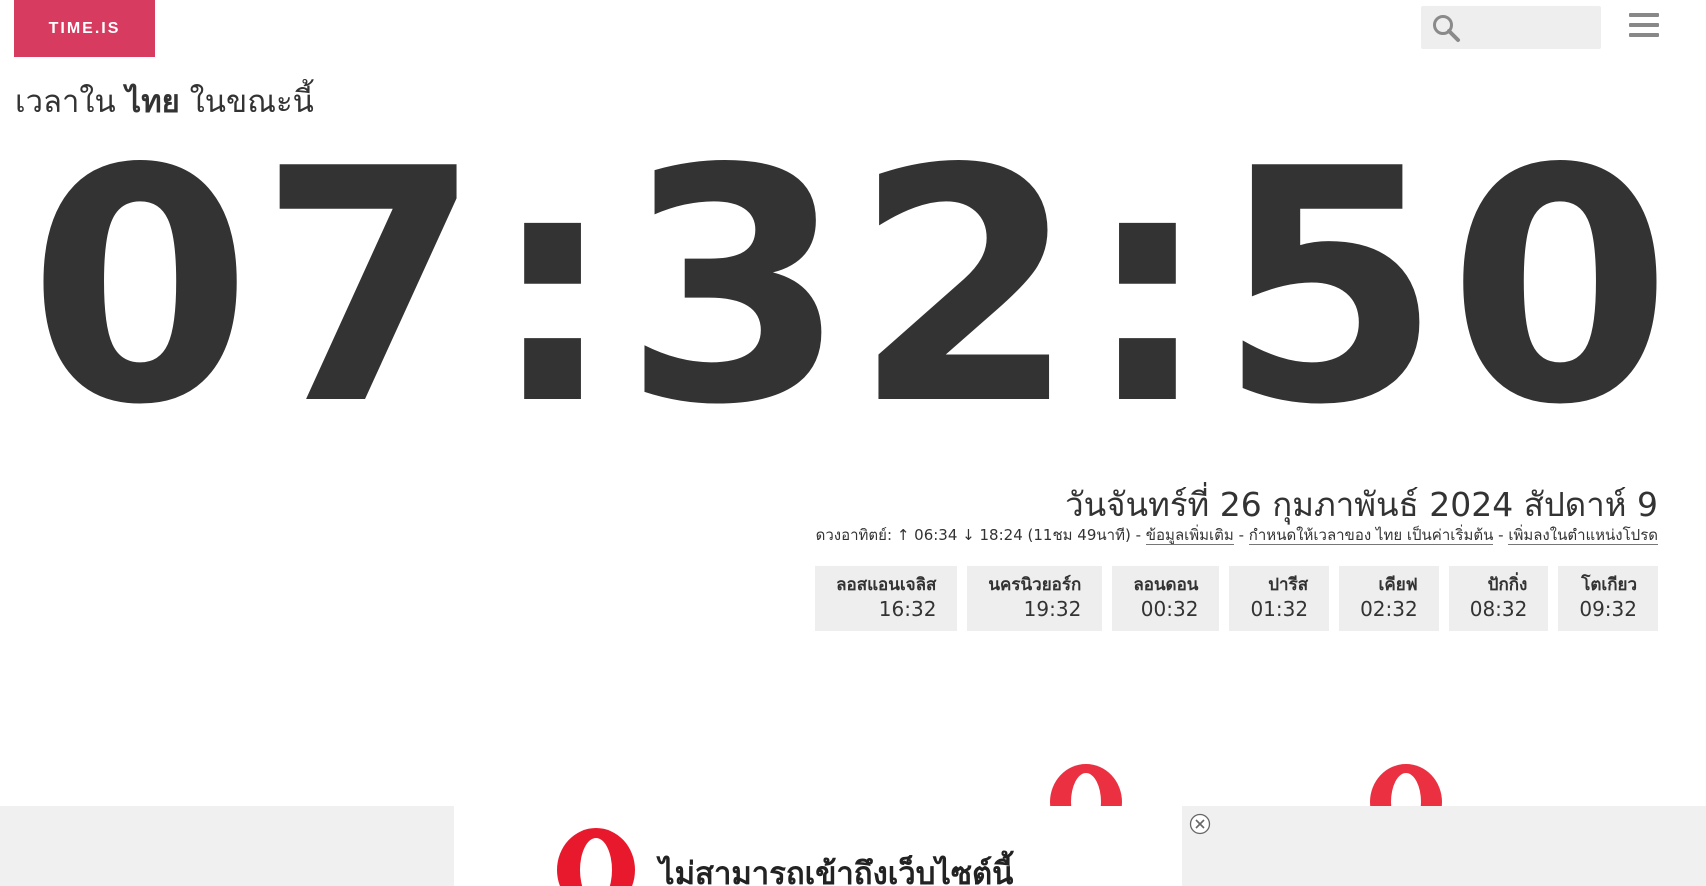 The width and height of the screenshot is (1706, 886). I want to click on city-time: 08:32, so click(1498, 609).